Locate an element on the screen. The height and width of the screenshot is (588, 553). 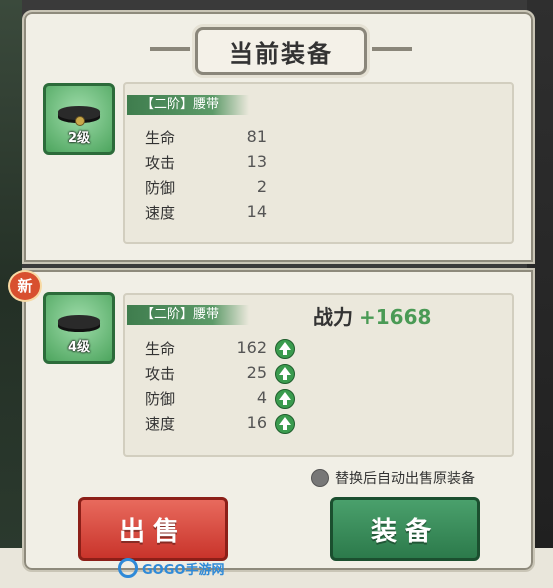
auto-sell-option: 替换后自动出售原装备 is located at coordinates (393, 478).